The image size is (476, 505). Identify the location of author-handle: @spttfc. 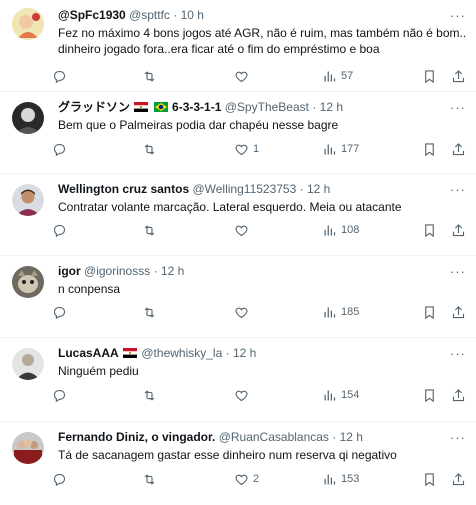
(149, 15).